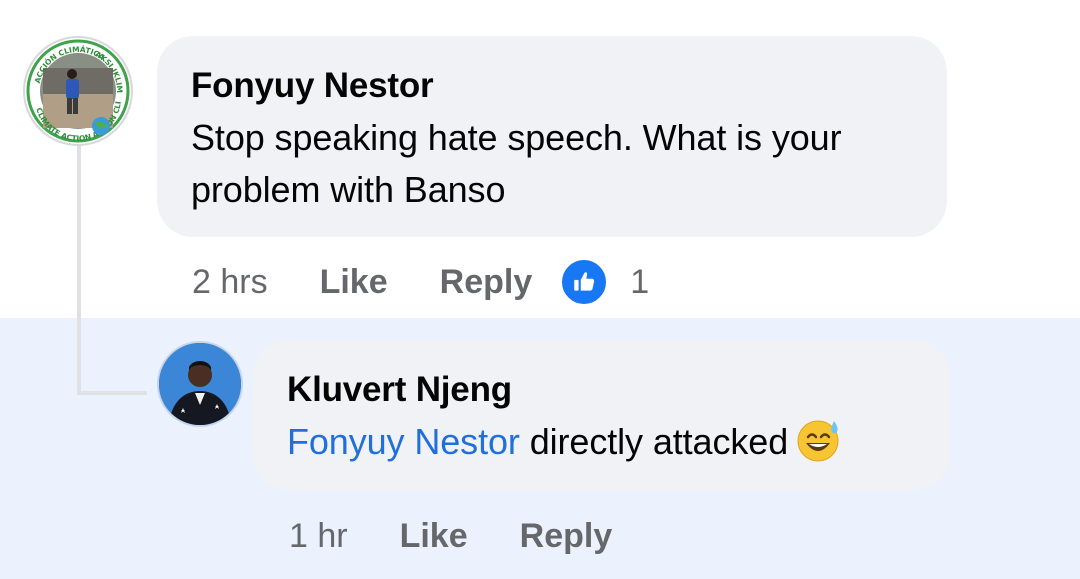 The image size is (1080, 579). Describe the element at coordinates (476, 536) in the screenshot. I see `reply-actions: 1 hr Like Reply` at that location.